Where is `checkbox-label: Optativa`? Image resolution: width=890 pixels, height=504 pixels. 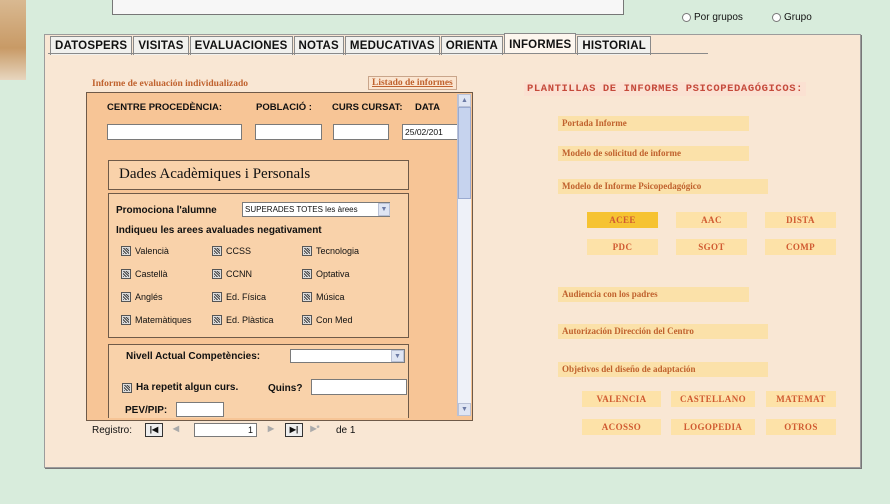
checkbox-label: Optativa is located at coordinates (333, 274).